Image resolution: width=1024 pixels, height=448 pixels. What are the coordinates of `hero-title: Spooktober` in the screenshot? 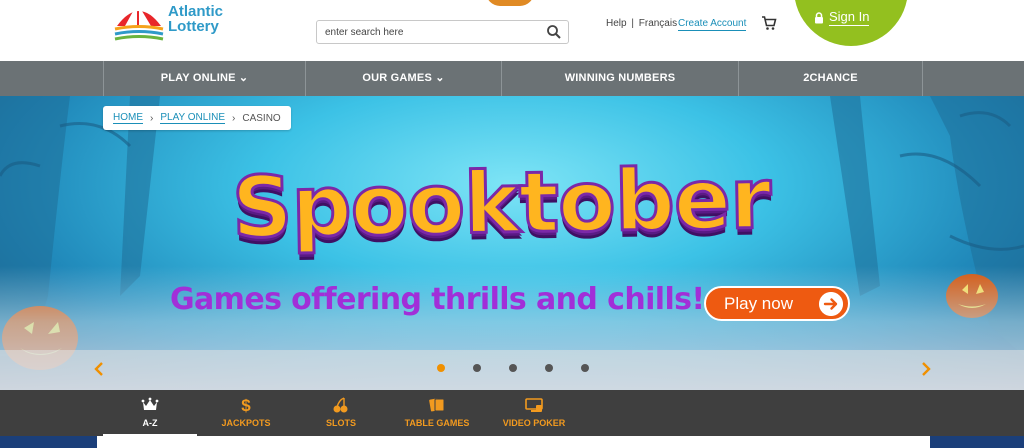 It's located at (501, 203).